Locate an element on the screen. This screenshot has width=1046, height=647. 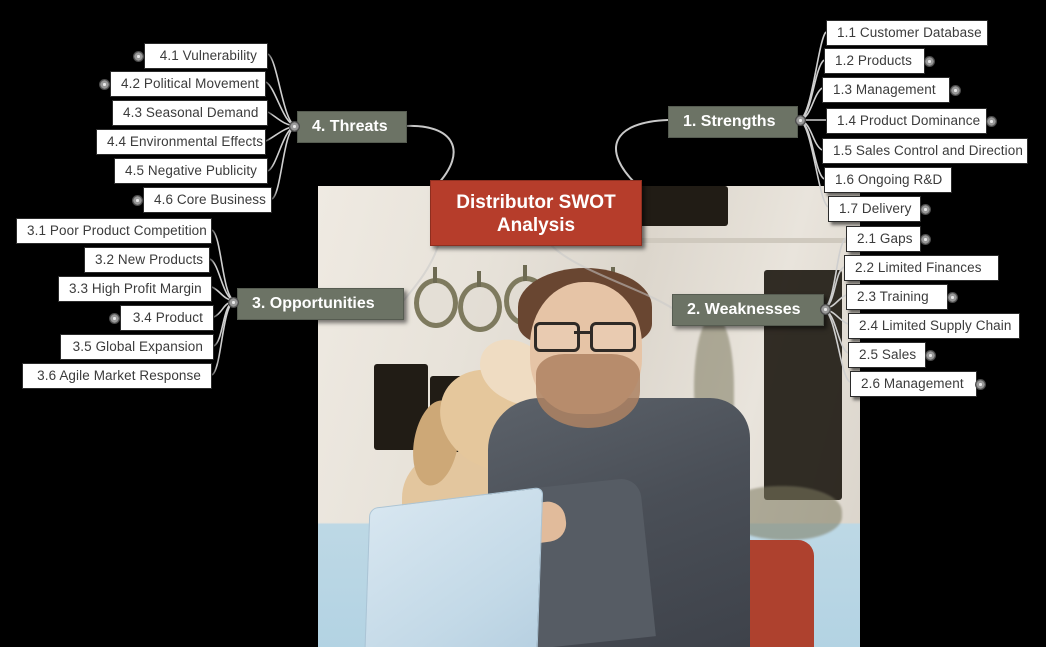
leaf-3-2: 3.2 New Products is located at coordinates (147, 260).